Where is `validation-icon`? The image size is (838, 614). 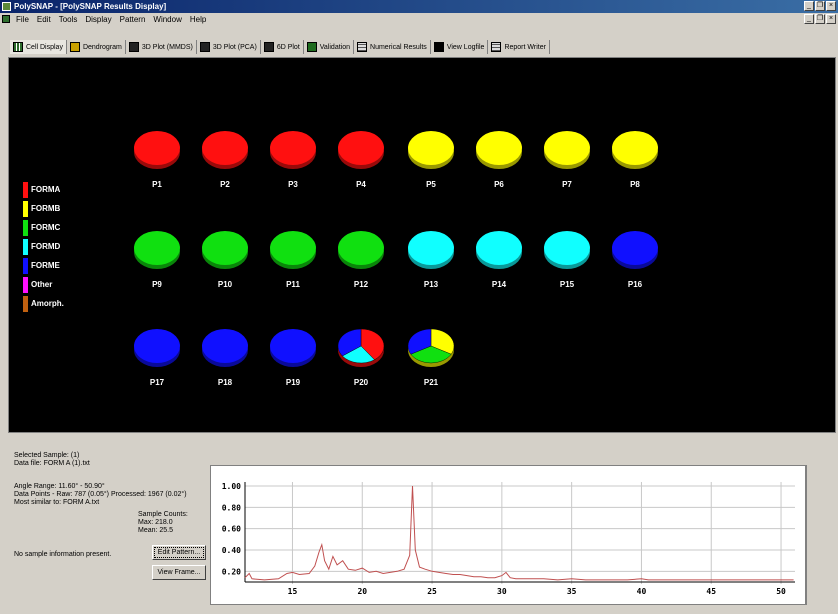 validation-icon is located at coordinates (311, 47).